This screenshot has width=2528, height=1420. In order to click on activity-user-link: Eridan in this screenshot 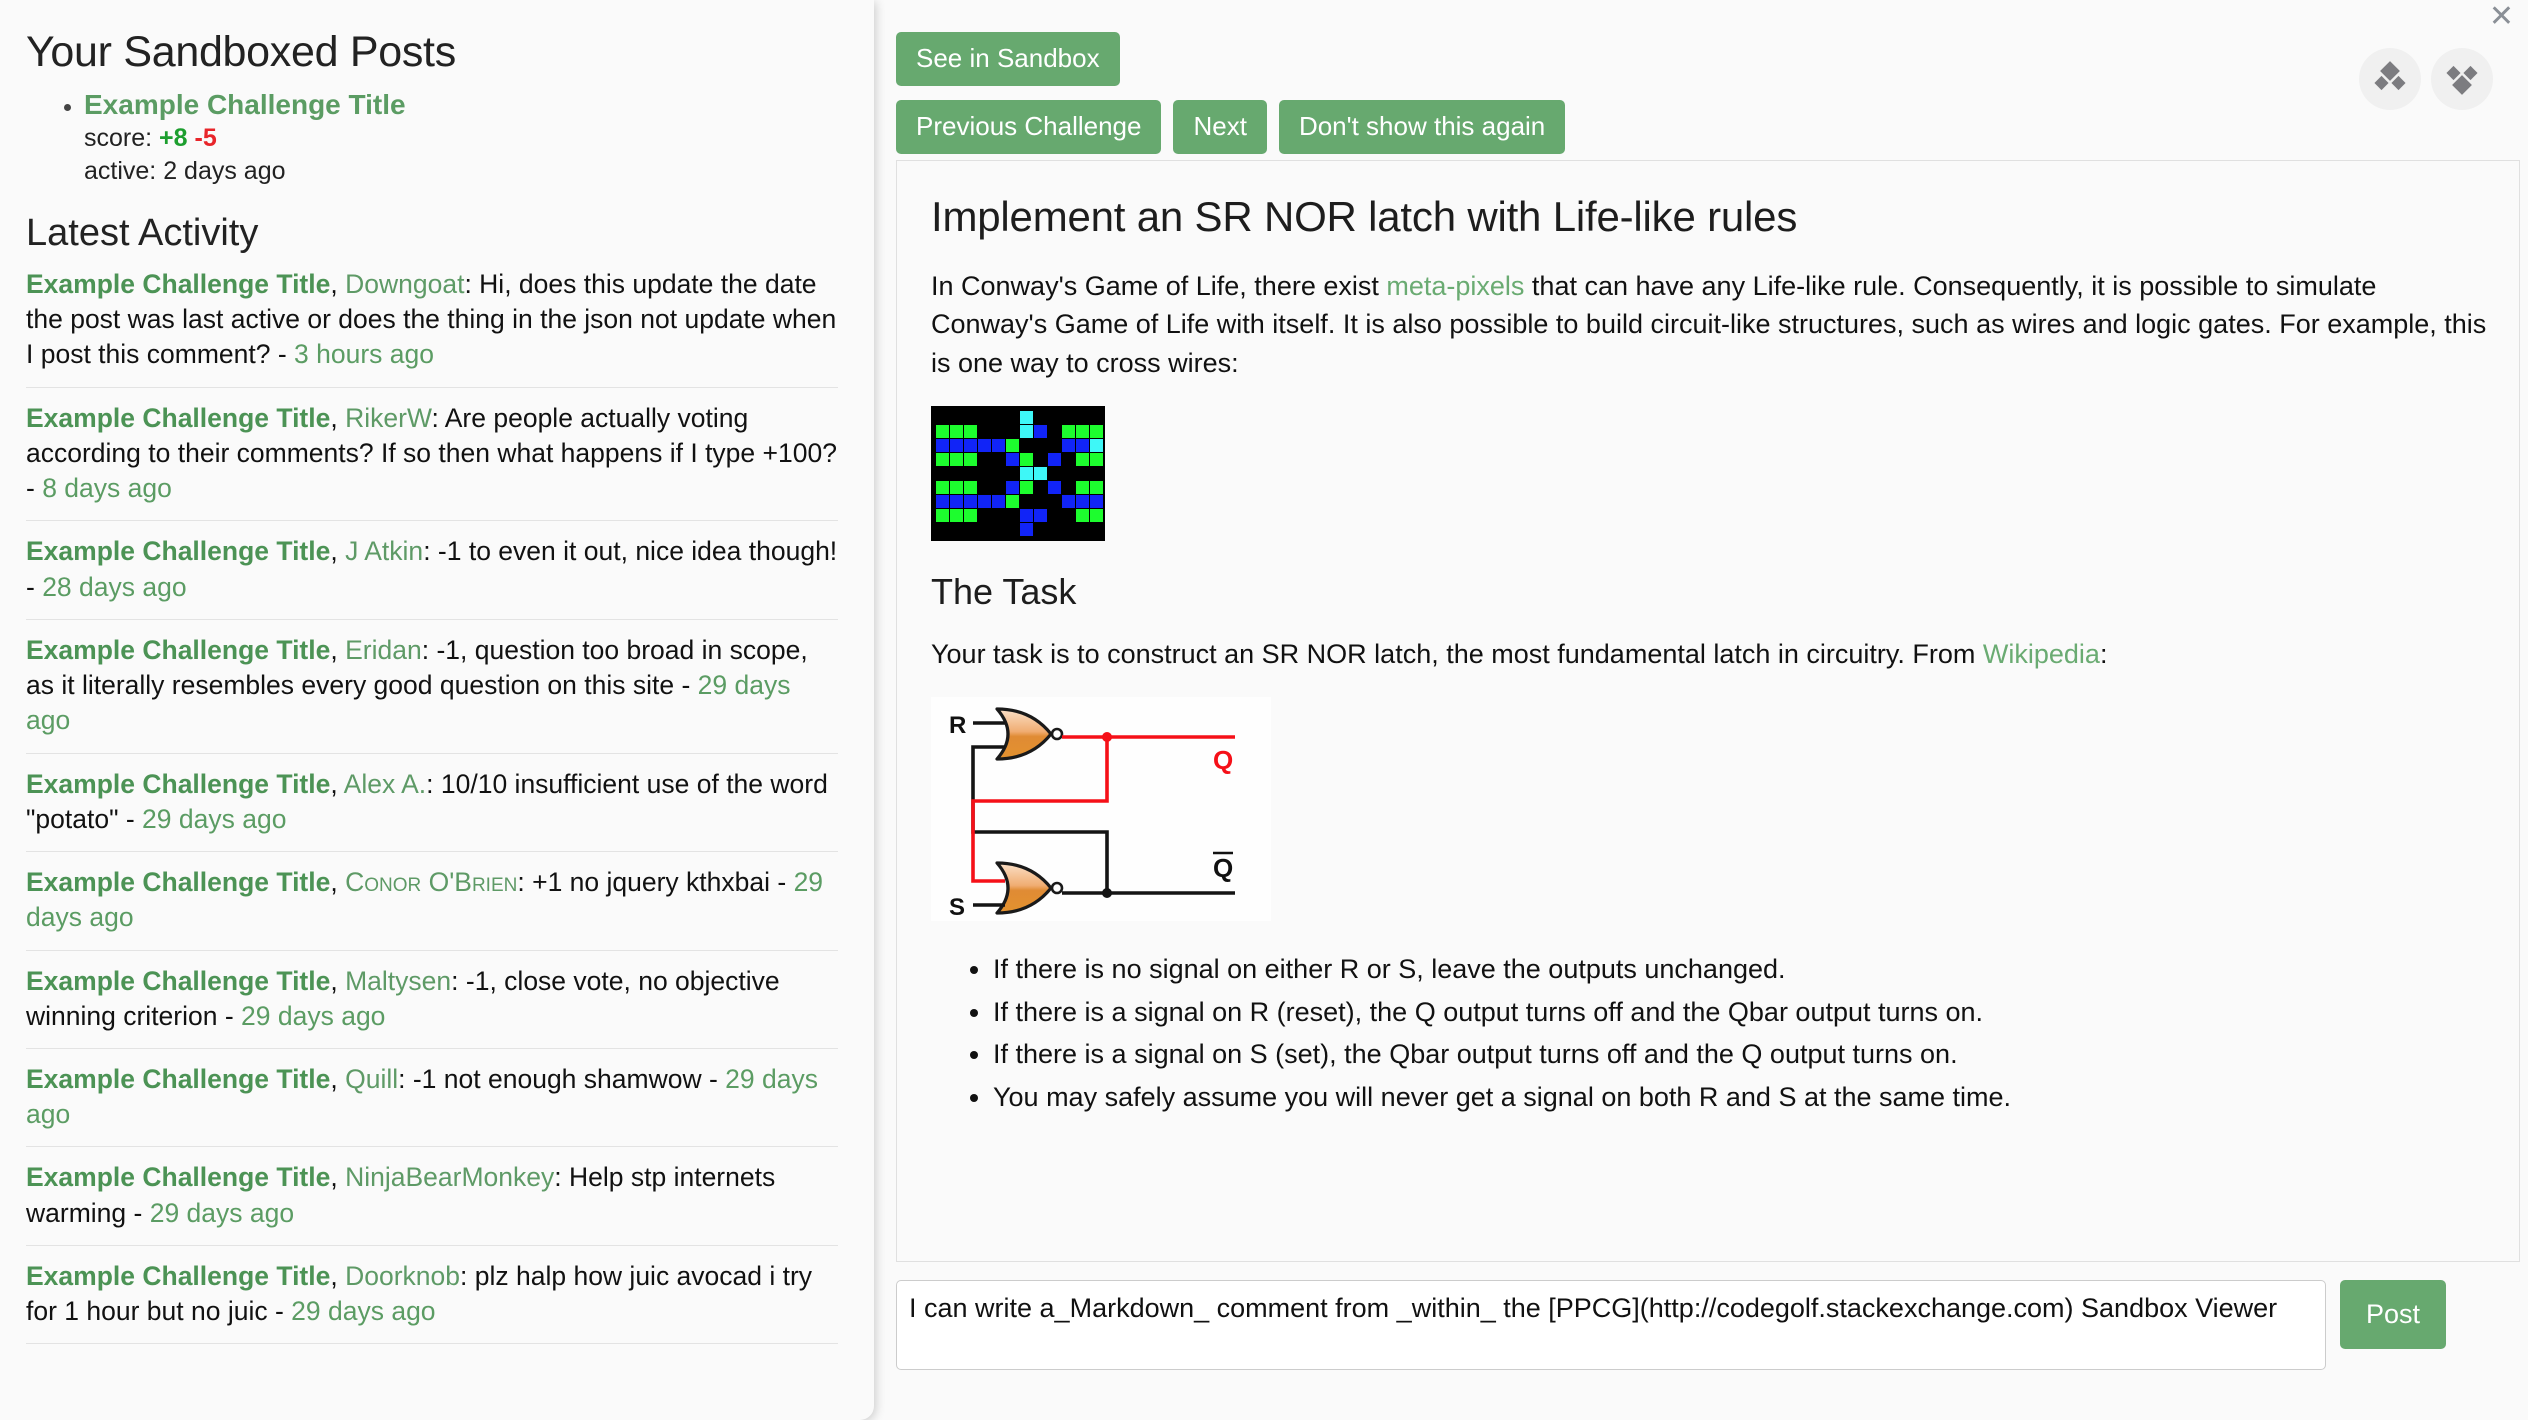, I will do `click(383, 650)`.